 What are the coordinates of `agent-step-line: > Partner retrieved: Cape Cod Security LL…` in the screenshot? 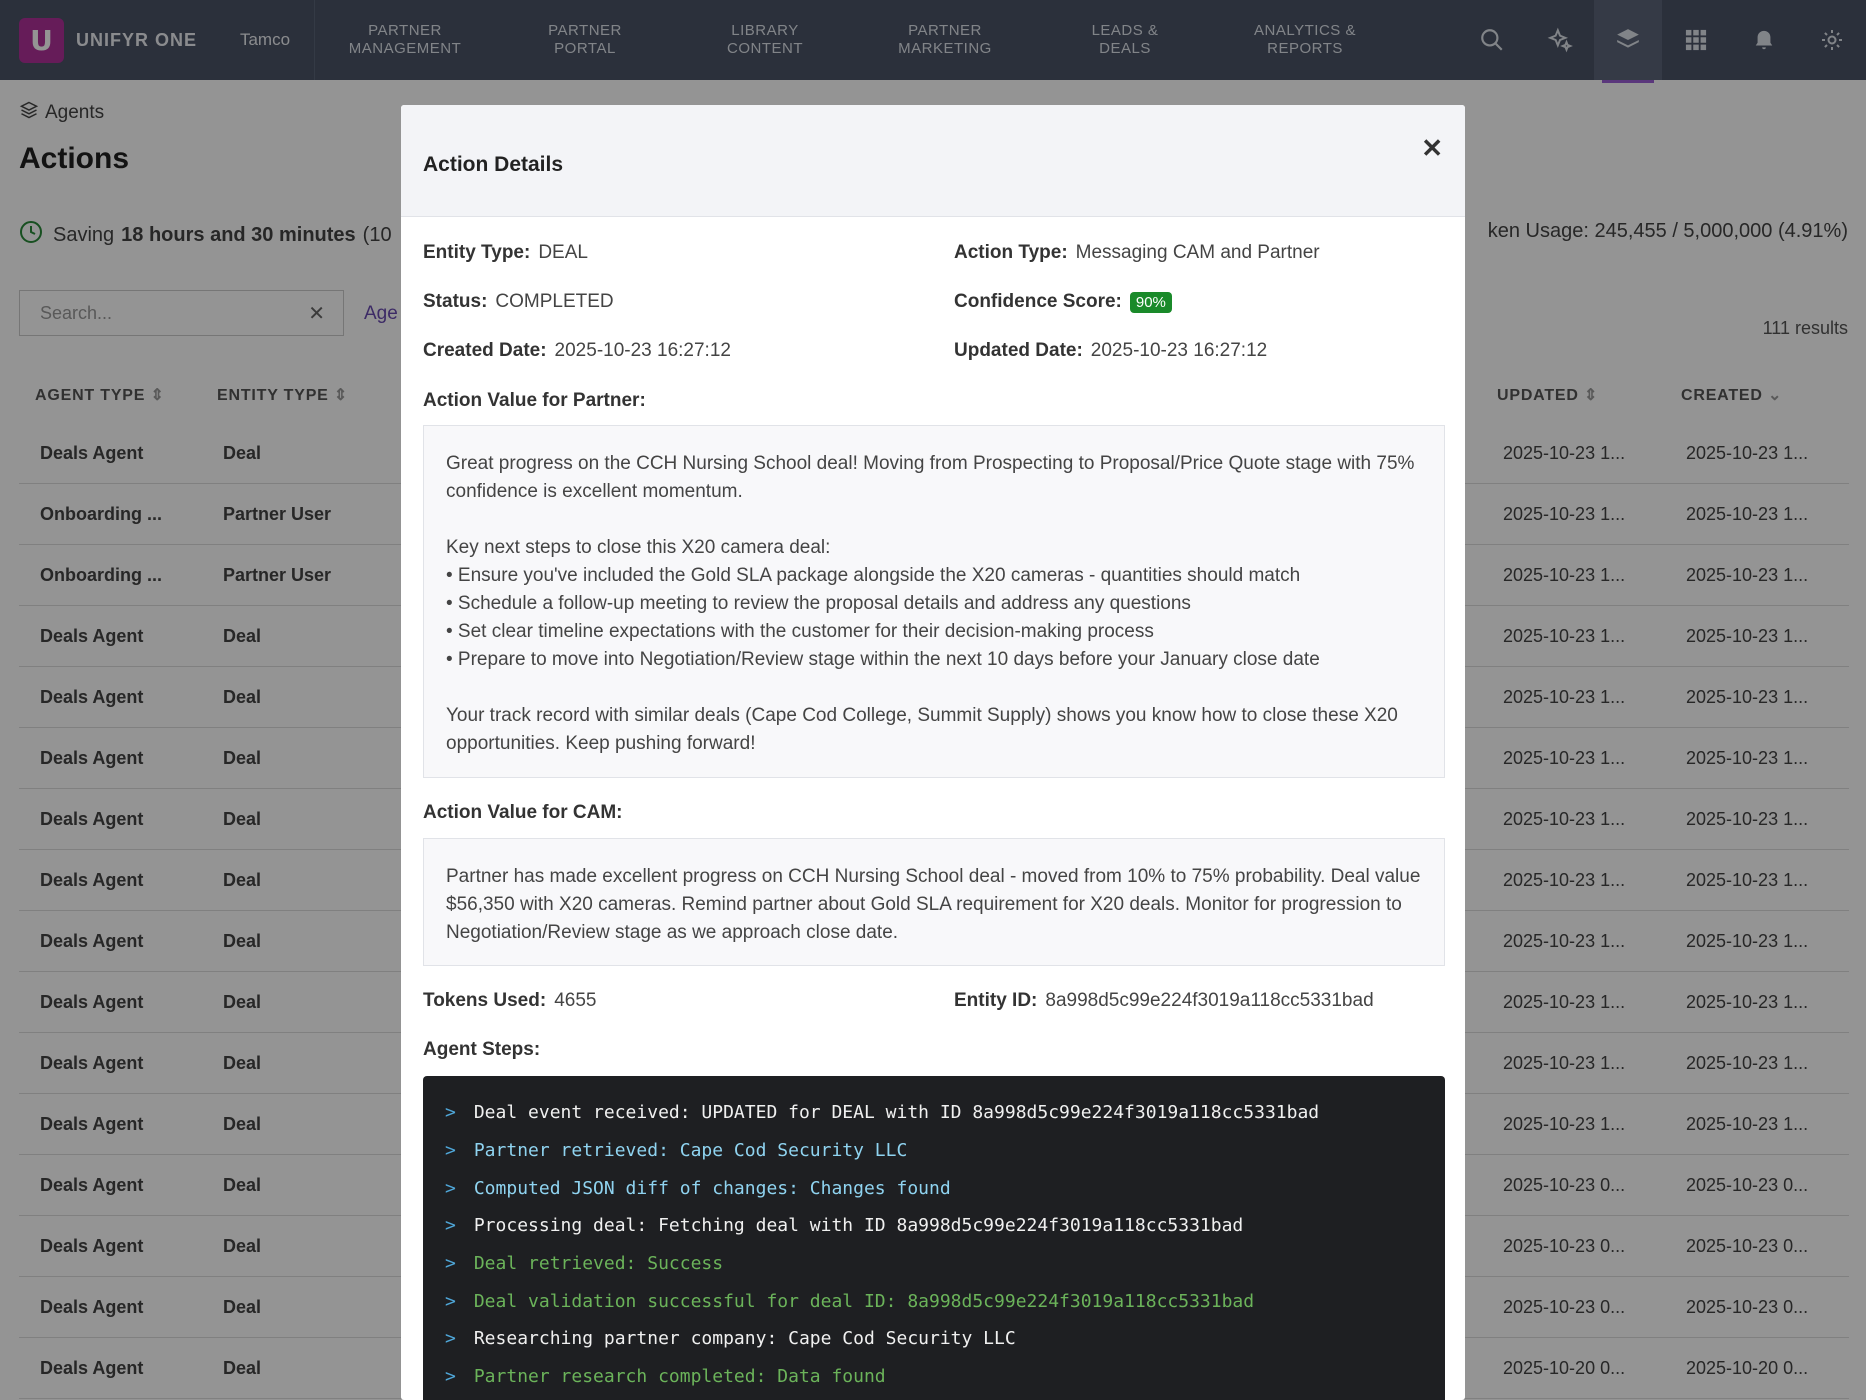 It's located at (934, 1151).